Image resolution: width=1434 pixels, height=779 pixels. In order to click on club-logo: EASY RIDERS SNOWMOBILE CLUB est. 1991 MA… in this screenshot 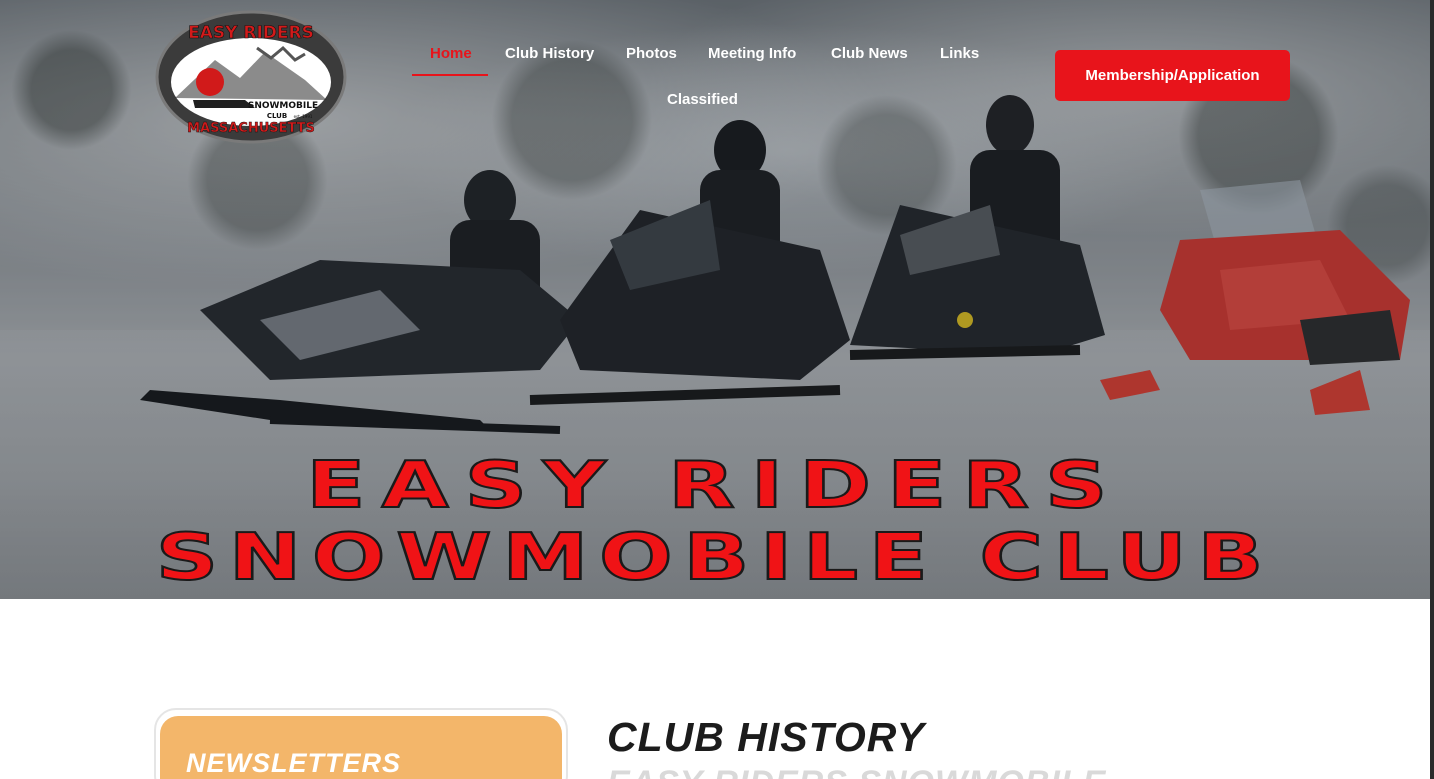, I will do `click(251, 77)`.